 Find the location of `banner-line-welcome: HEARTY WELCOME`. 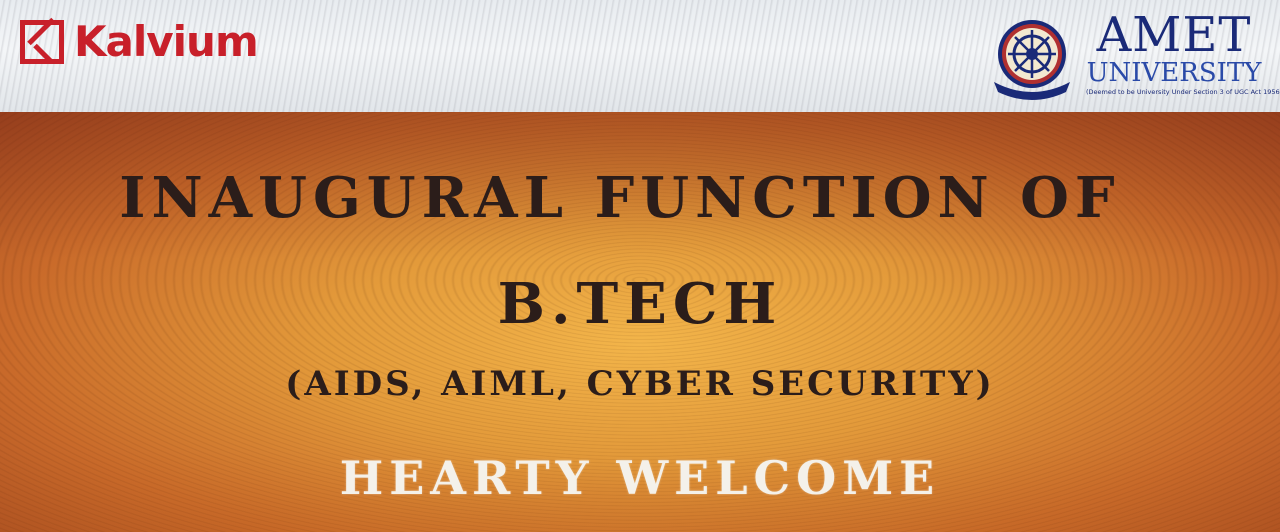

banner-line-welcome: HEARTY WELCOME is located at coordinates (640, 478).